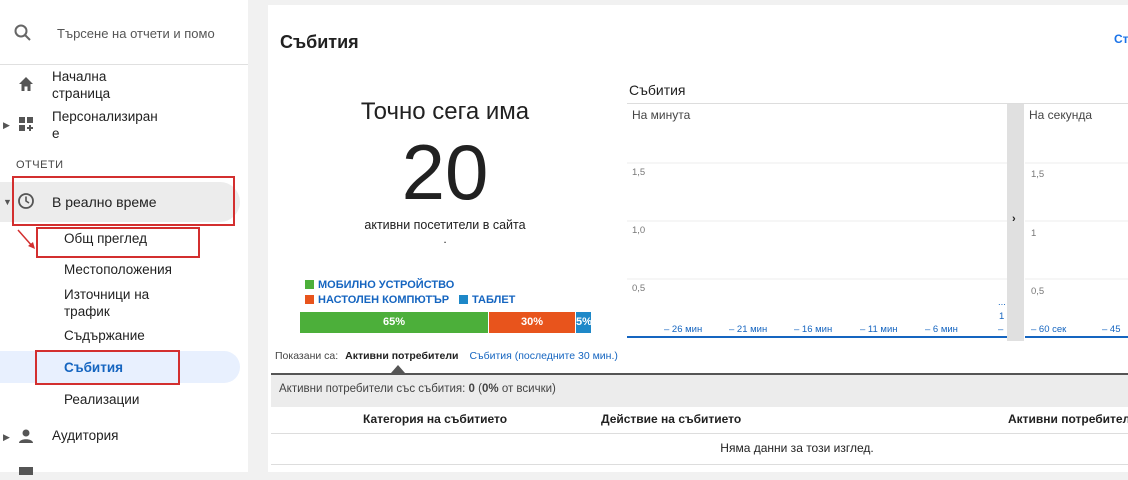 The width and height of the screenshot is (1128, 480). What do you see at coordinates (1049, 329) in the screenshot?
I see `x-tick-label: – 60 сек` at bounding box center [1049, 329].